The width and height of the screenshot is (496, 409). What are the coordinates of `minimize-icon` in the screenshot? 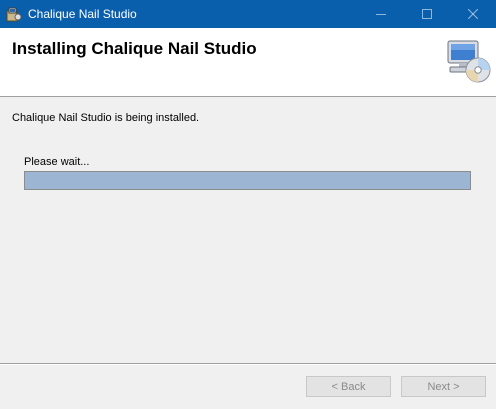 It's located at (381, 14).